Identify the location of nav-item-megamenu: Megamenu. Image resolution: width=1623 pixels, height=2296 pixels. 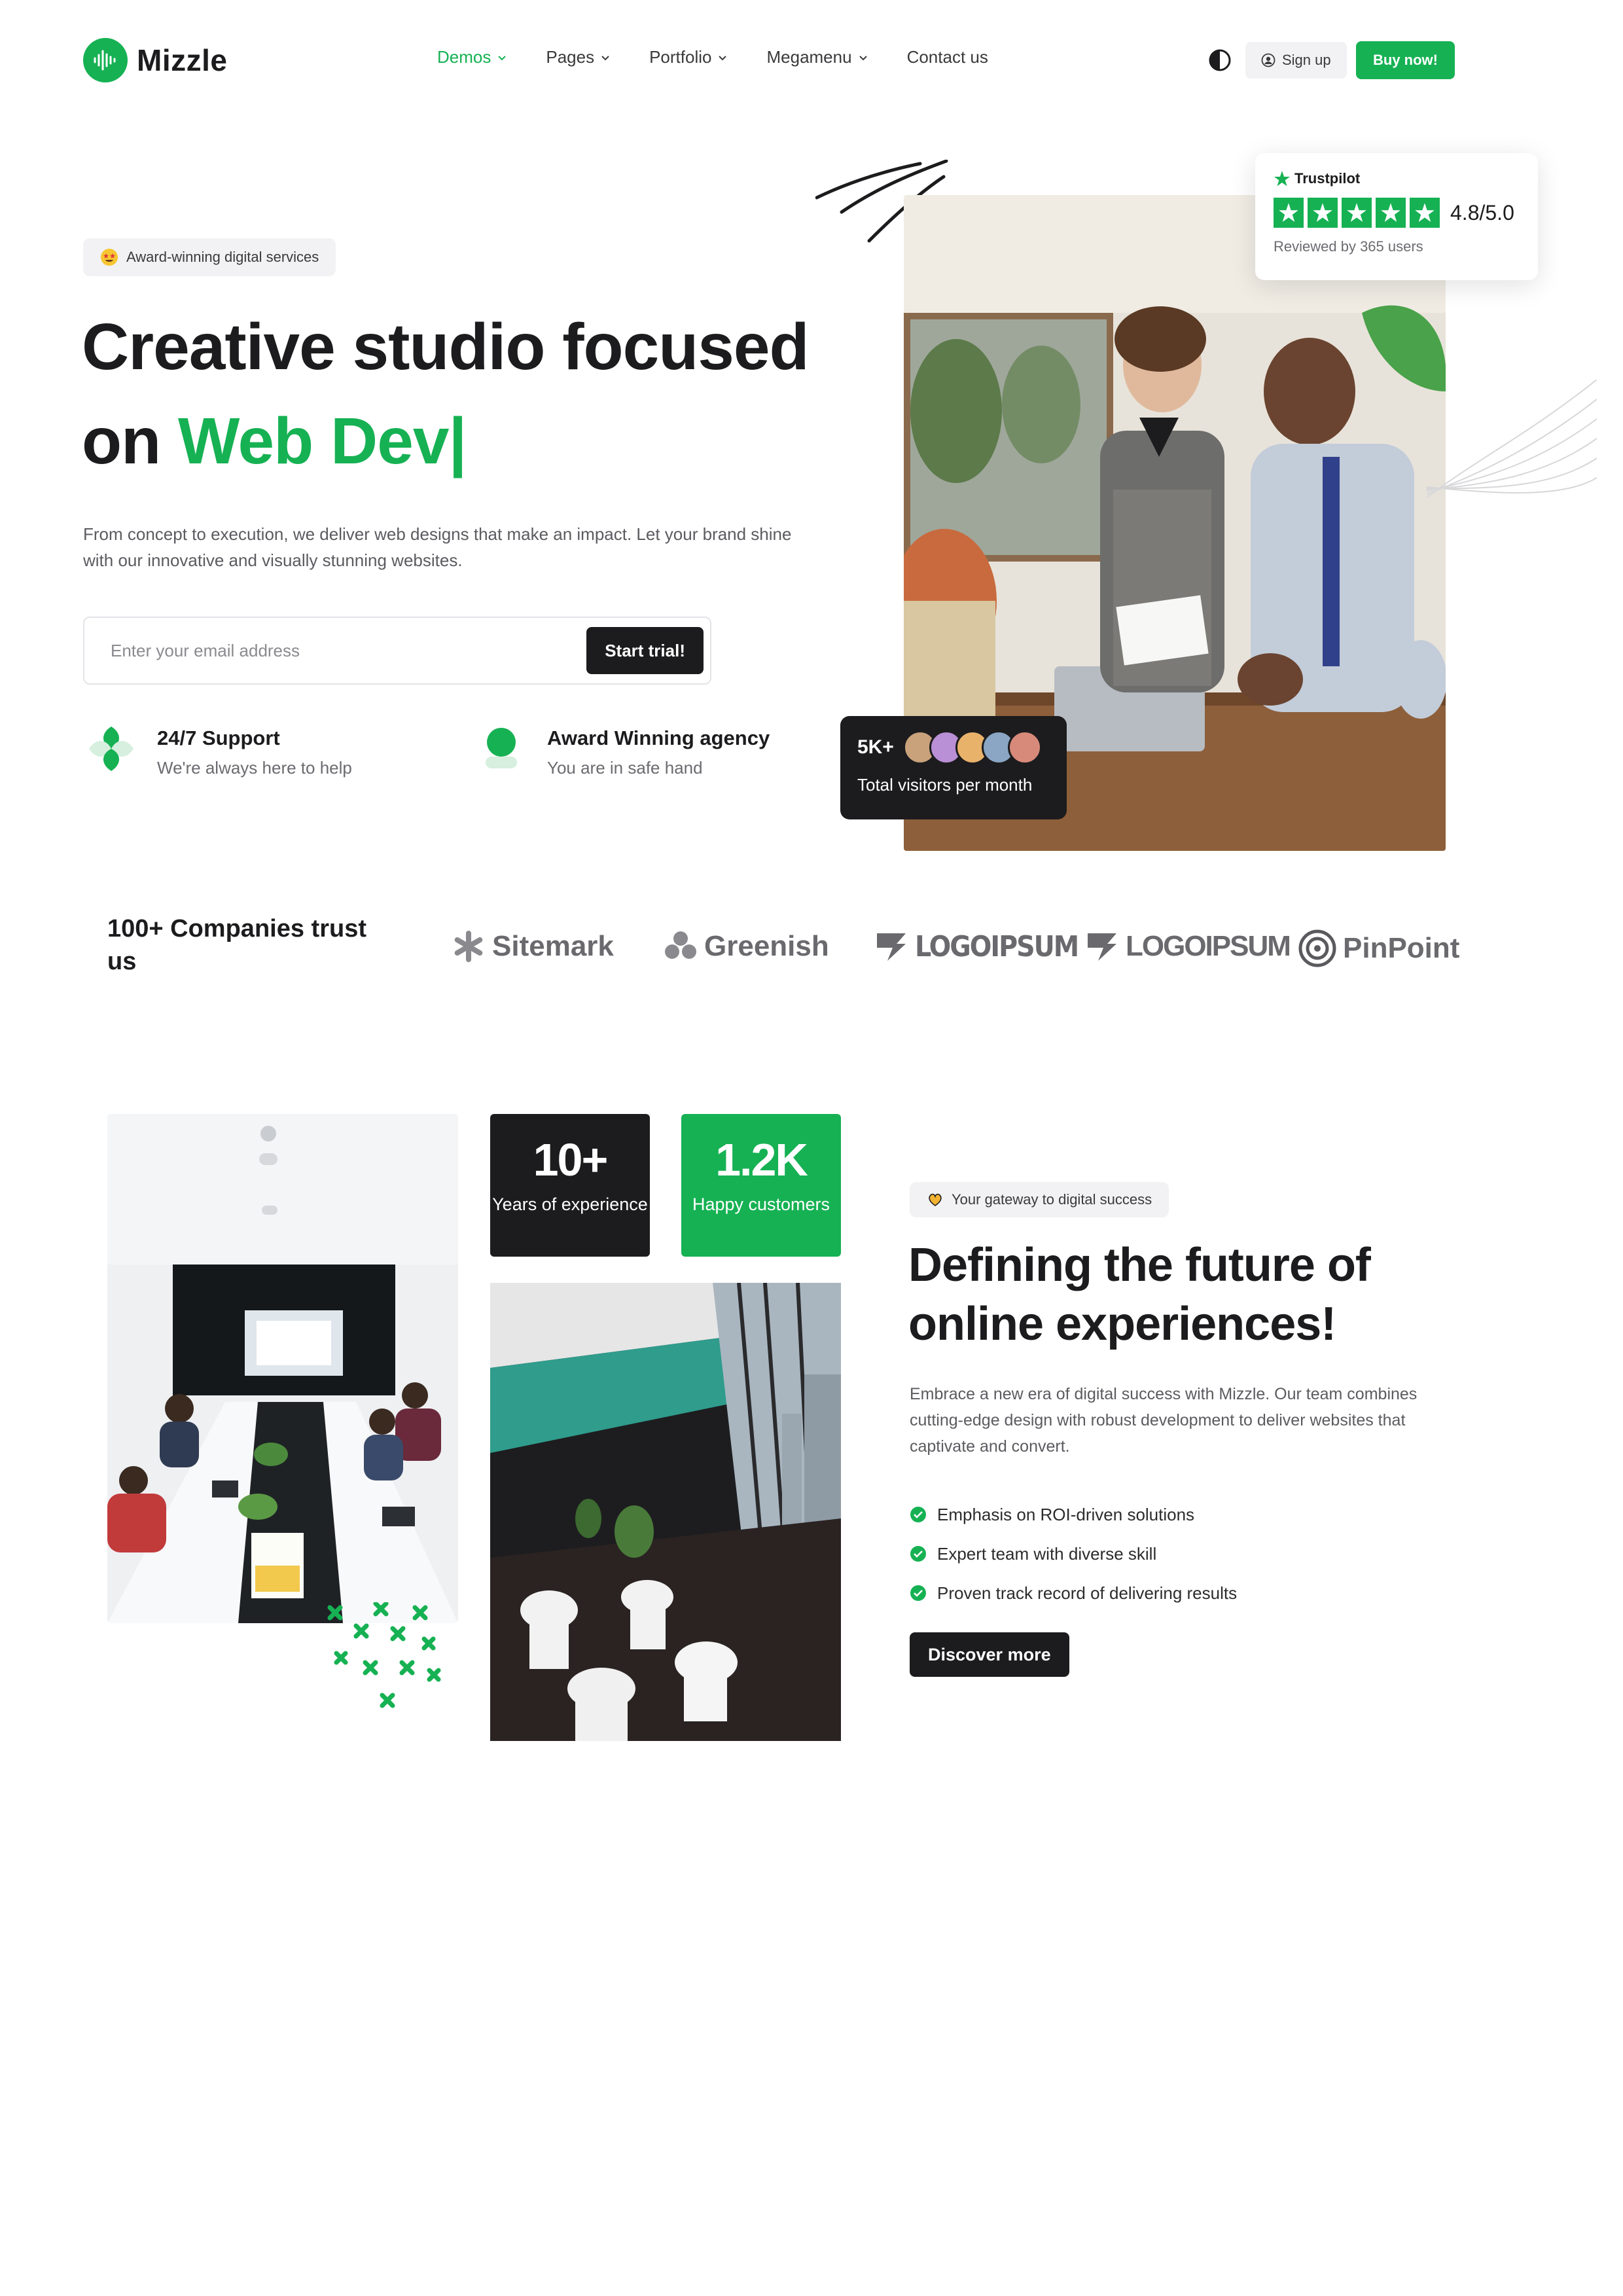
(817, 57).